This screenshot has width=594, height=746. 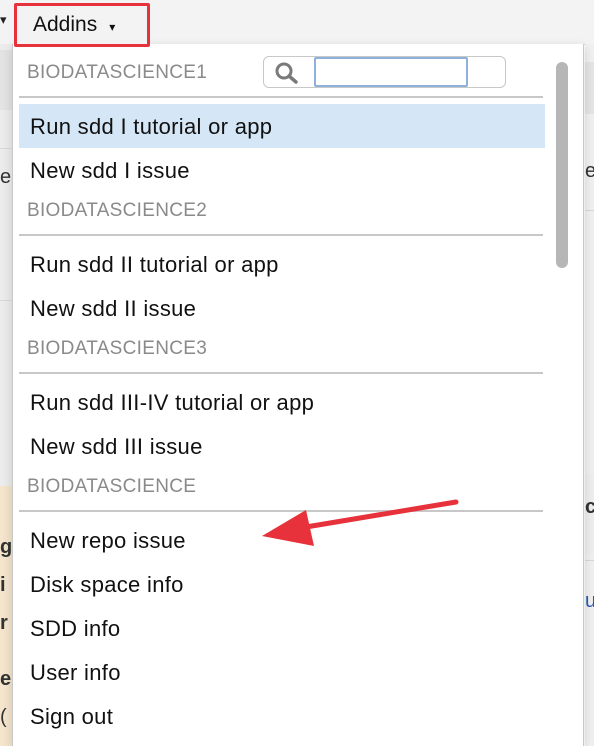 What do you see at coordinates (282, 264) in the screenshot?
I see `menu-item: Run sdd II tutorial or app` at bounding box center [282, 264].